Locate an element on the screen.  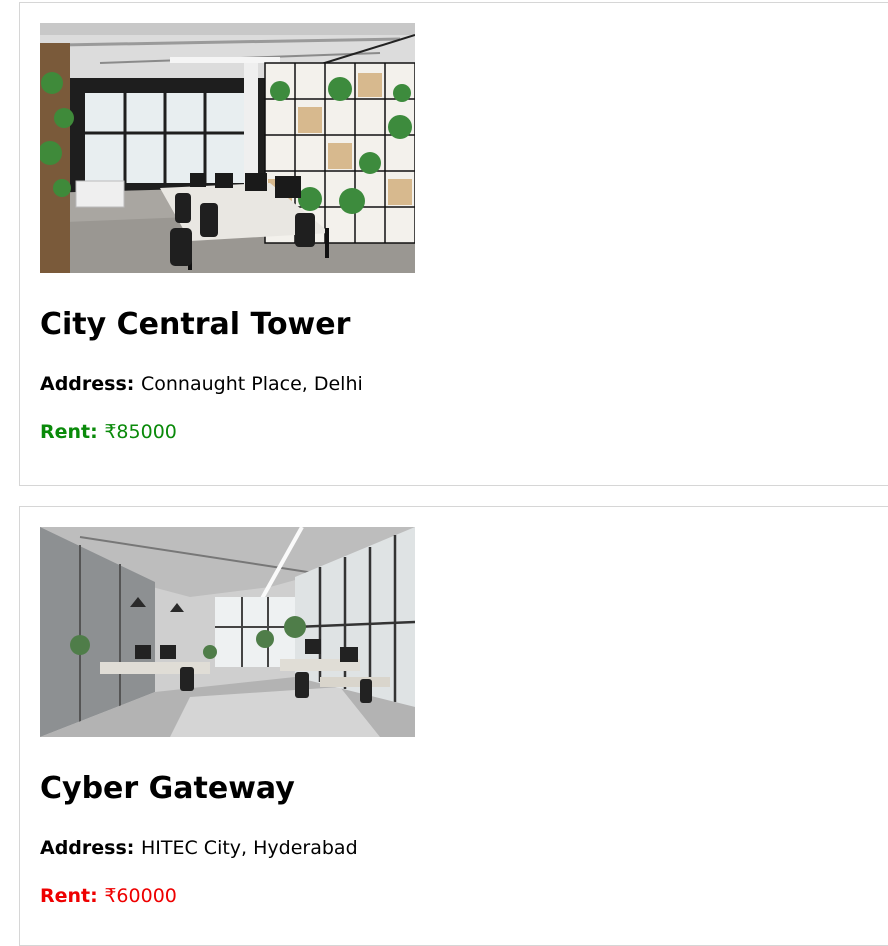
listing-title: City Central Tower is located at coordinates (195, 324).